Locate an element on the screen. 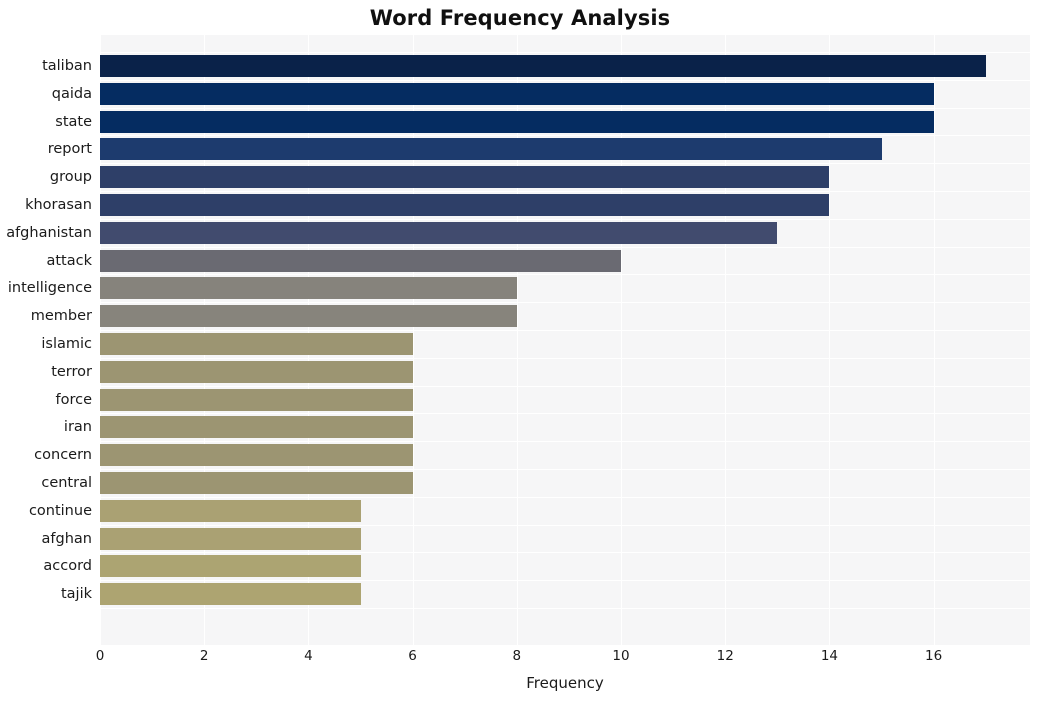  bar-force is located at coordinates (256, 399).